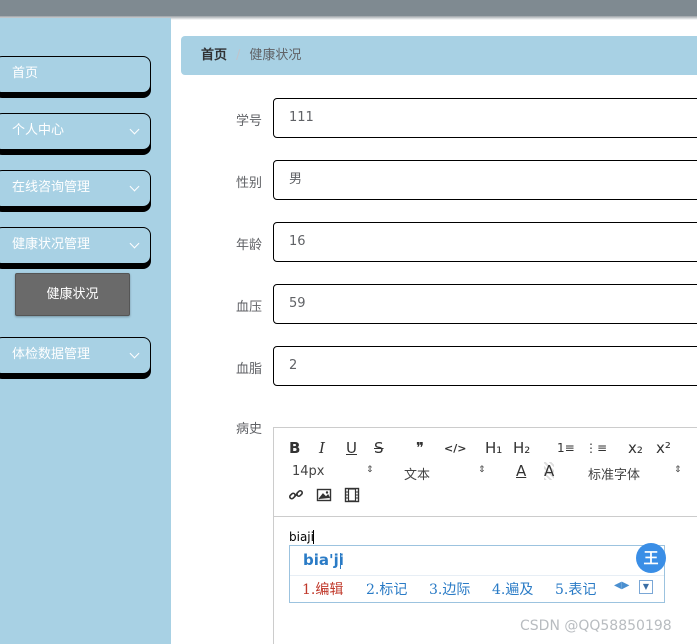  Describe the element at coordinates (297, 241) in the screenshot. I see `age-value: 16` at that location.